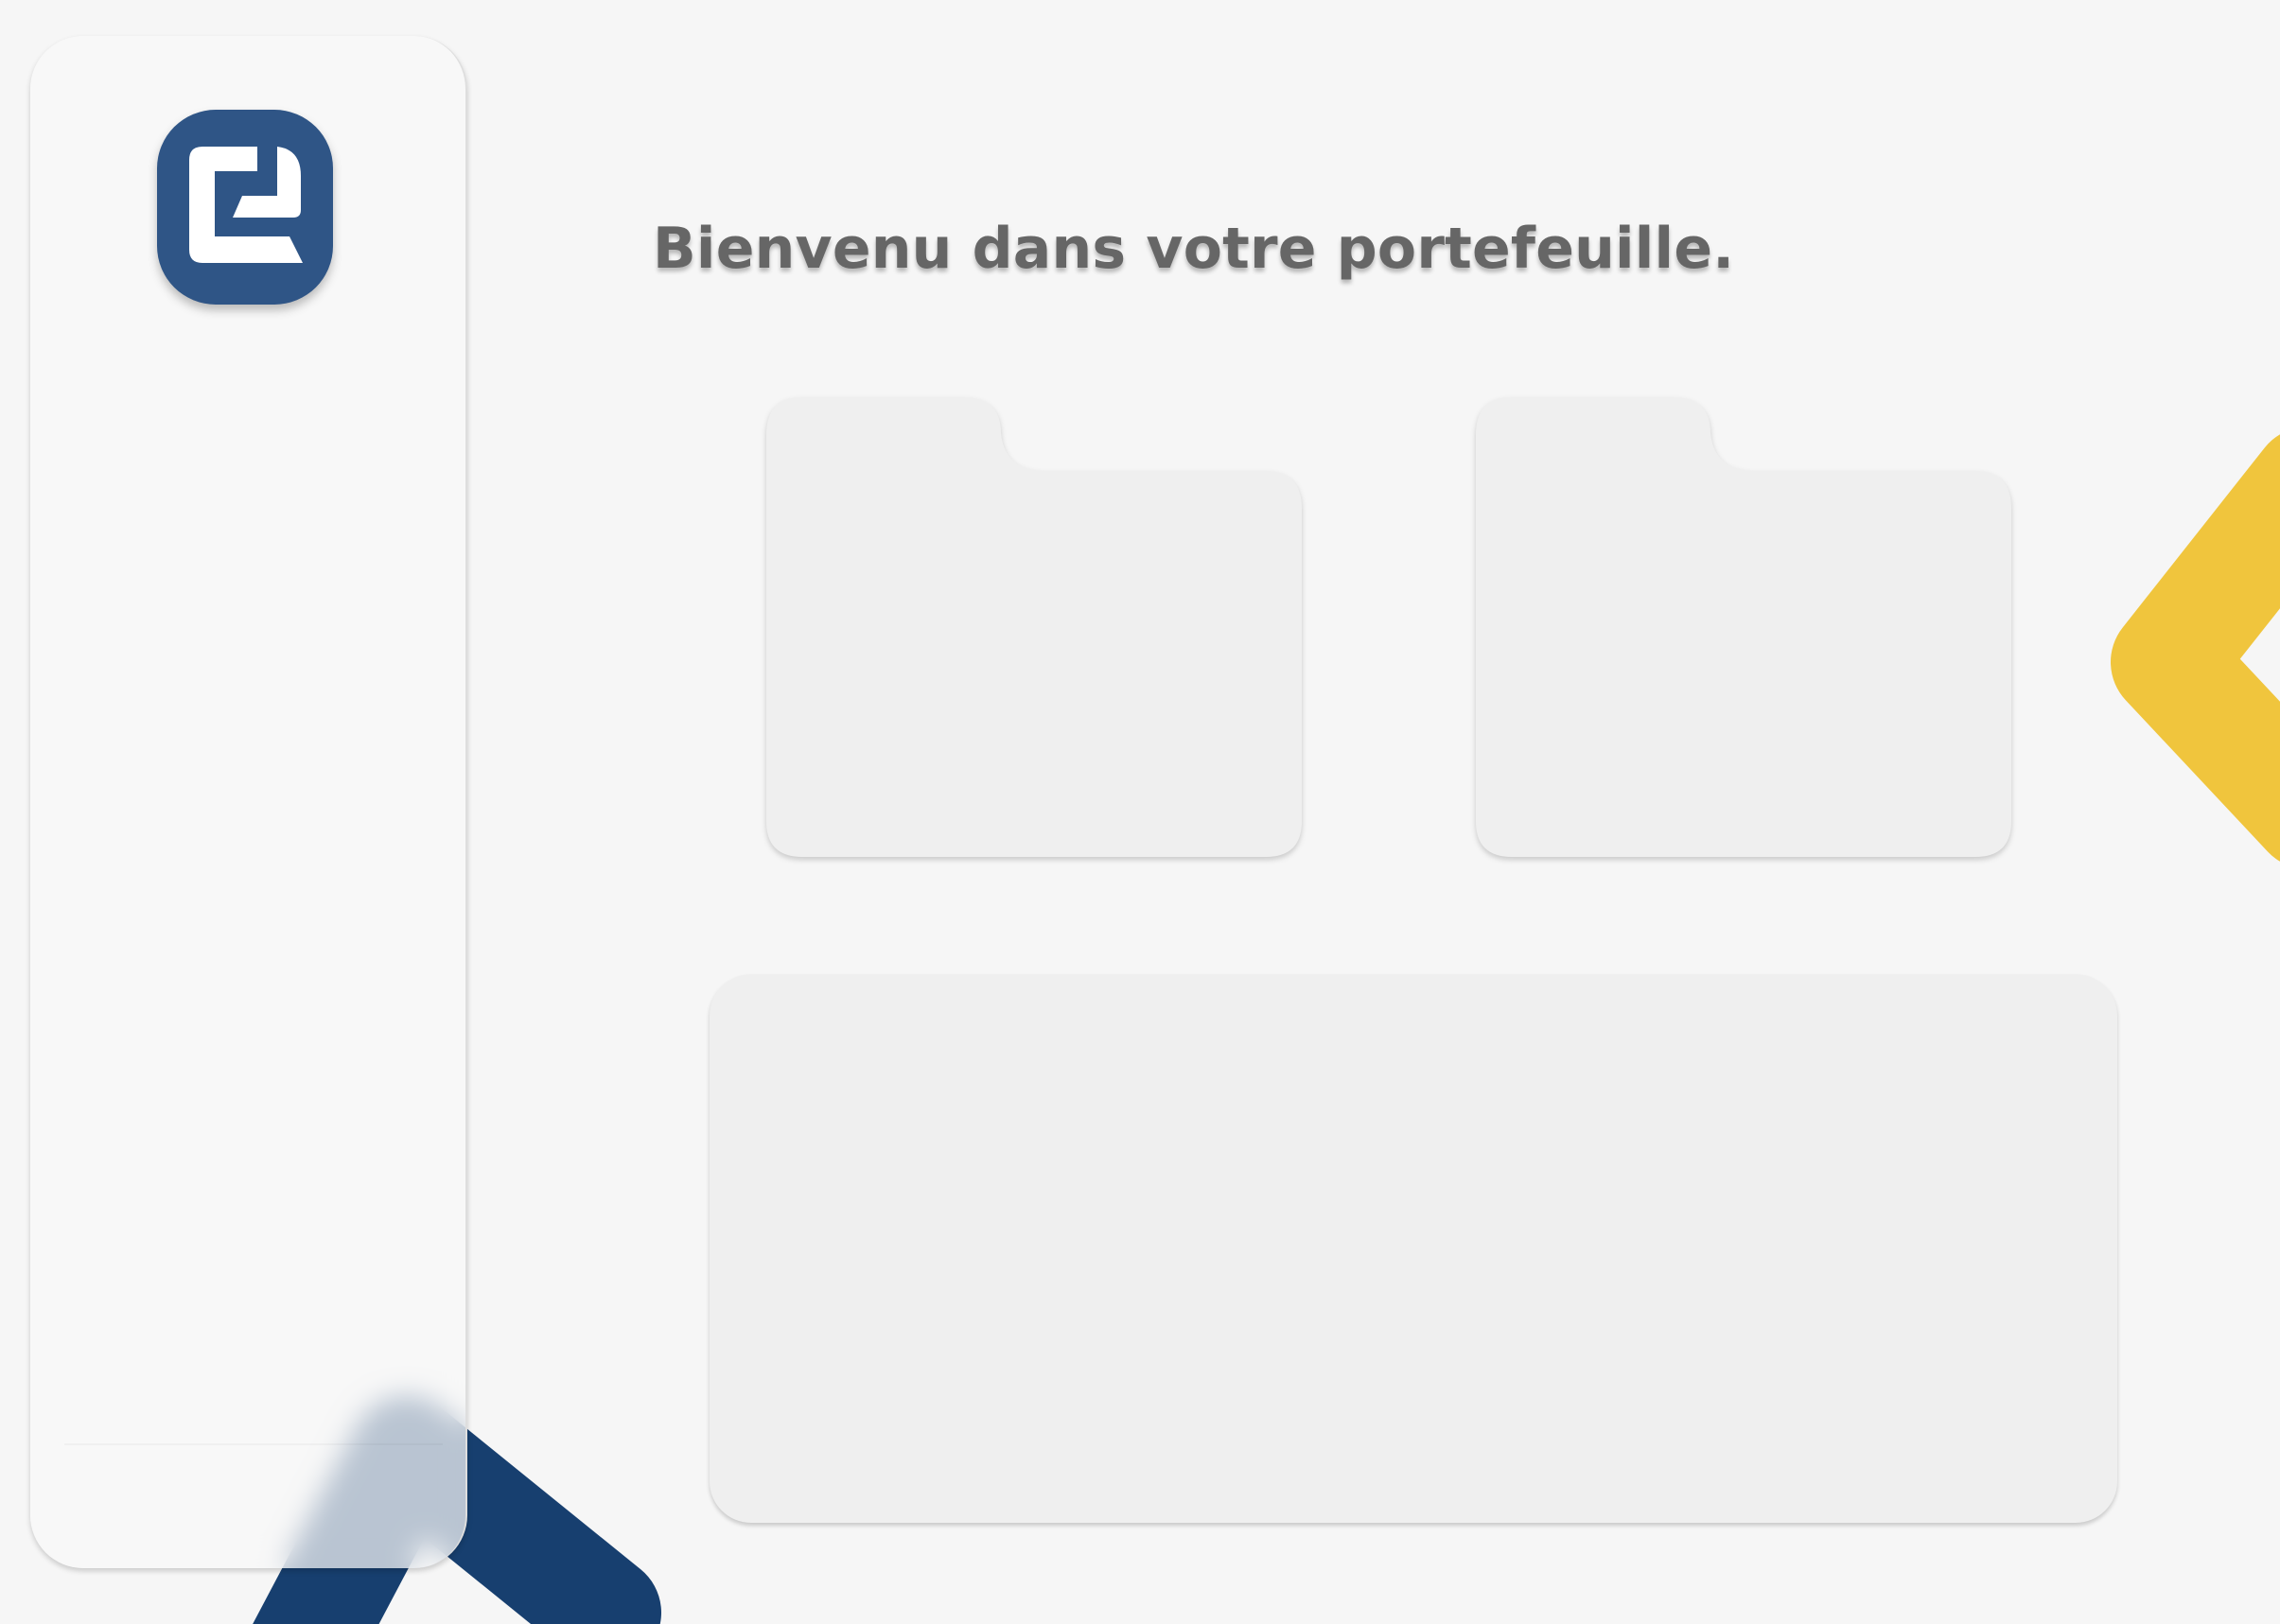 The width and height of the screenshot is (2280, 1624). What do you see at coordinates (2199, 662) in the screenshot?
I see `yellow-chevron-shape` at bounding box center [2199, 662].